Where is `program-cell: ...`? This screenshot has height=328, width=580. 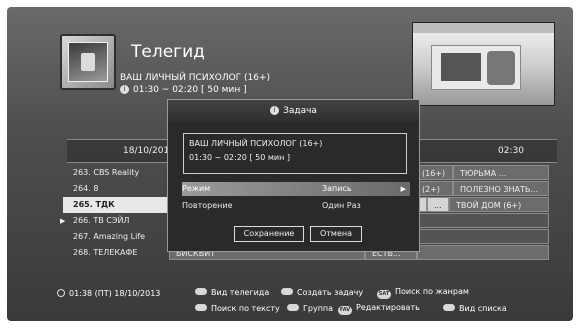 program-cell: ... is located at coordinates (438, 204).